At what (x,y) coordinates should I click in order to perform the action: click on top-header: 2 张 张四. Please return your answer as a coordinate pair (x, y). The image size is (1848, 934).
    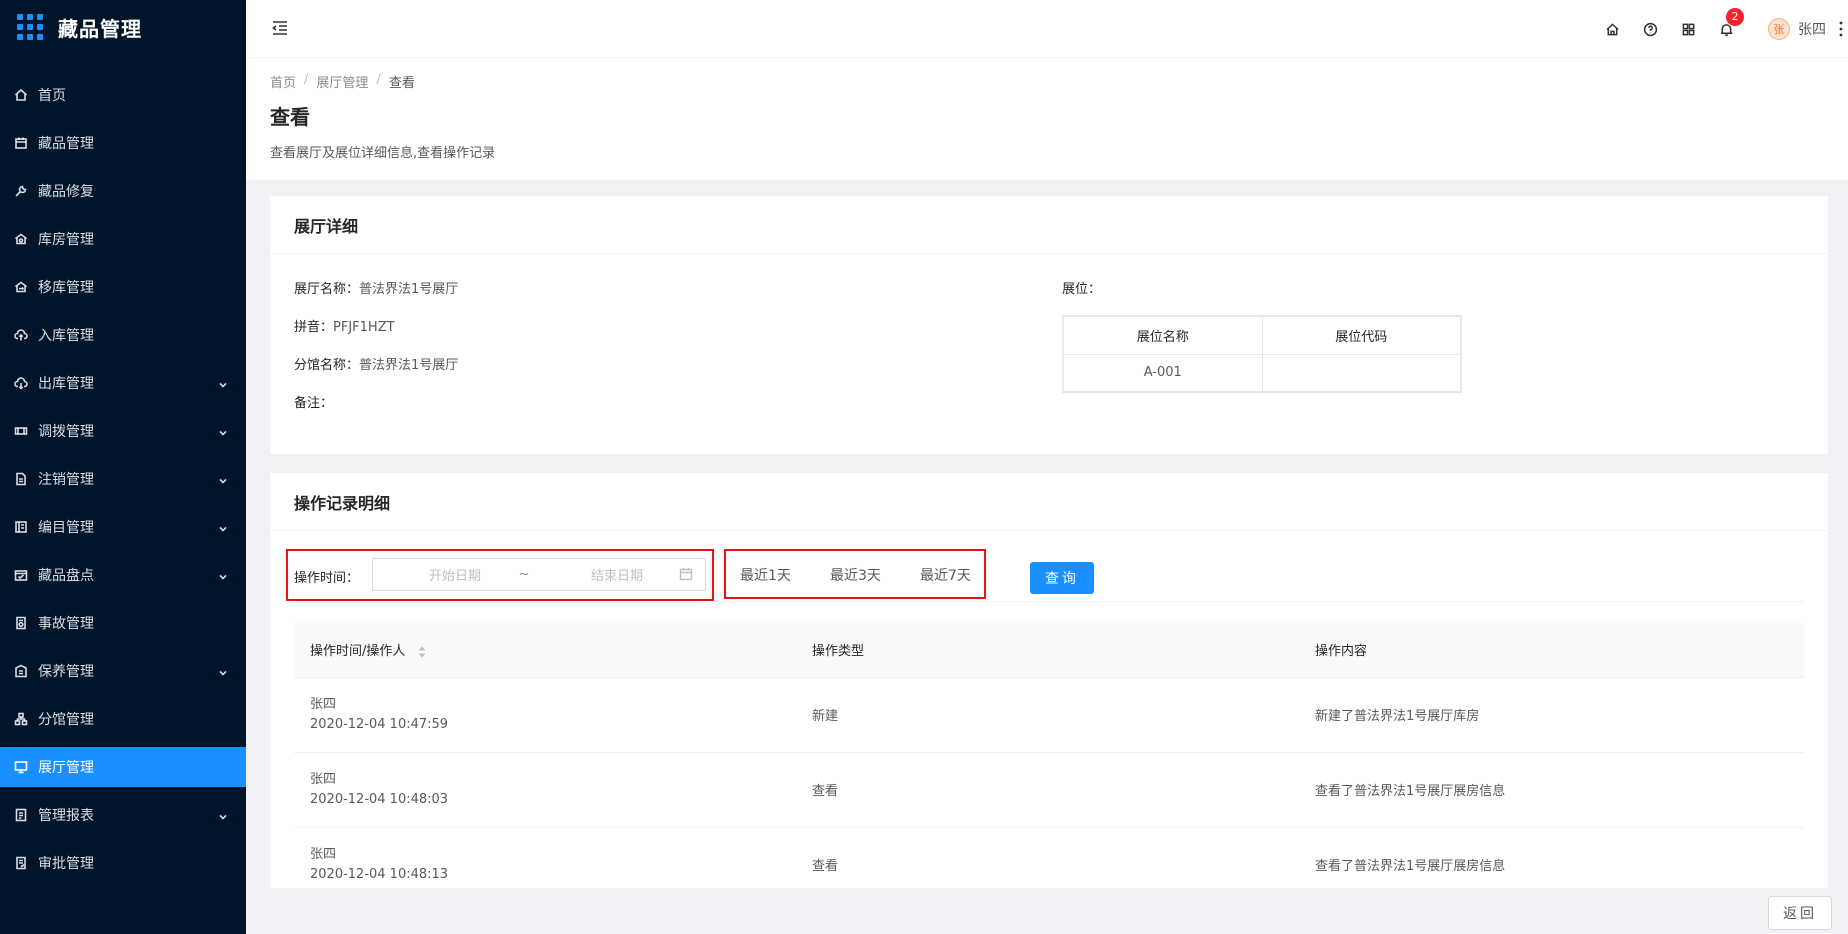
    Looking at the image, I should click on (1047, 29).